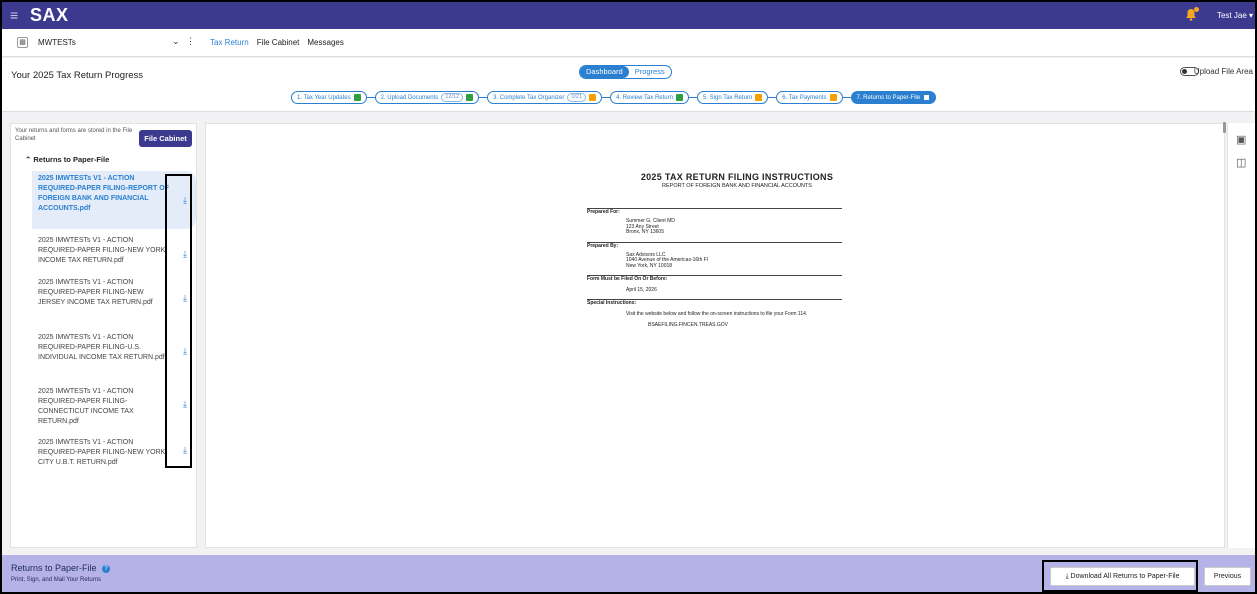 Image resolution: width=1257 pixels, height=594 pixels. Describe the element at coordinates (688, 325) in the screenshot. I see `filing-website: BSAEFILING.FINCEN.TREAS.GOV` at that location.